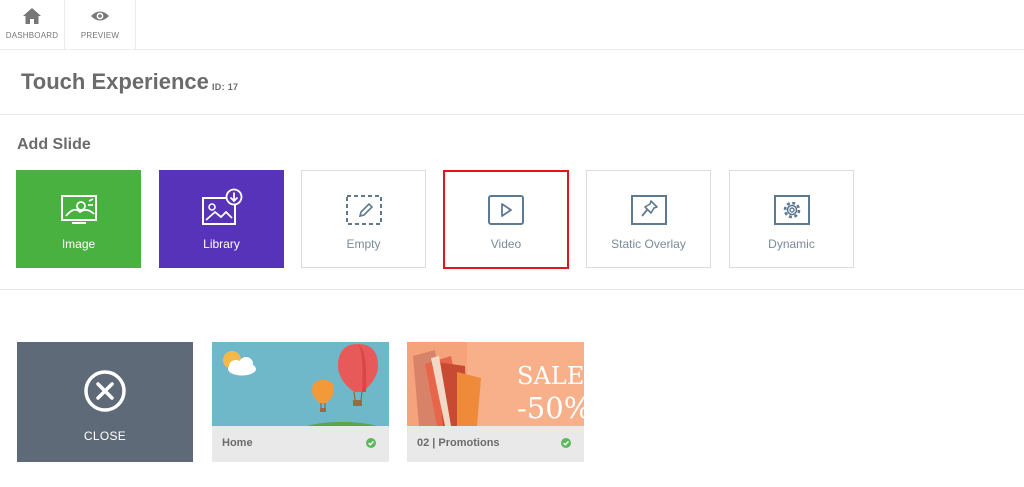  What do you see at coordinates (105, 391) in the screenshot?
I see `close-circle-icon` at bounding box center [105, 391].